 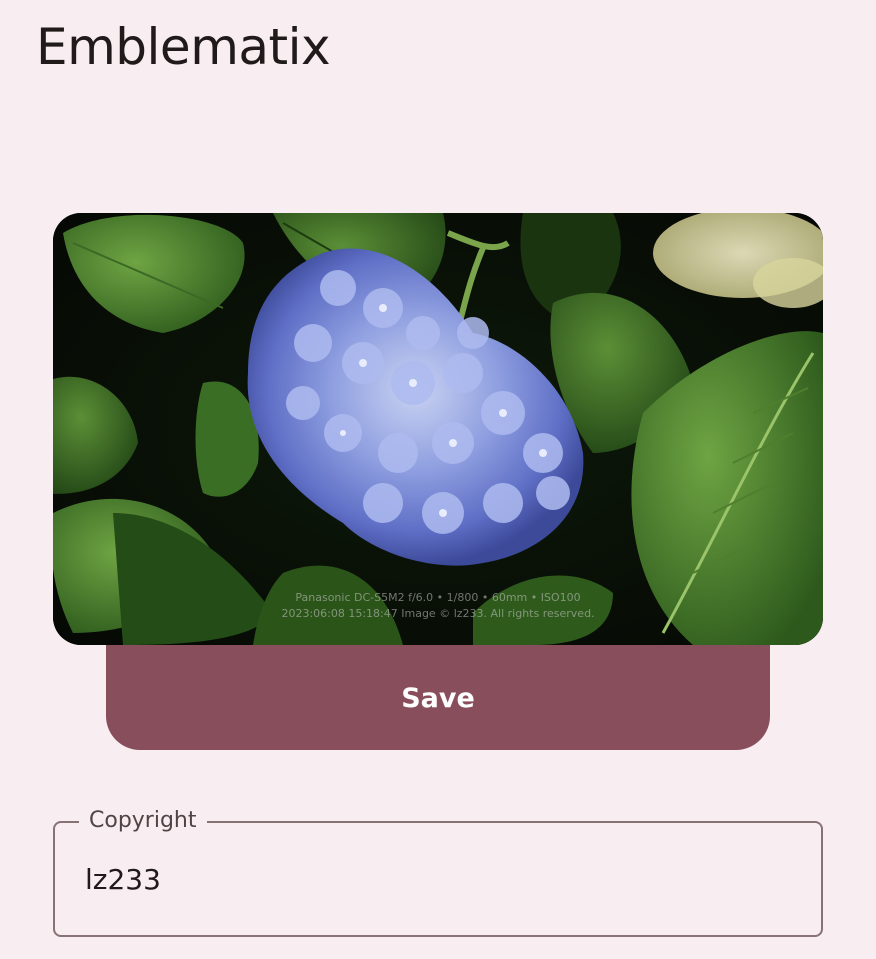 I want to click on copyright-field: Copyright, so click(x=438, y=871).